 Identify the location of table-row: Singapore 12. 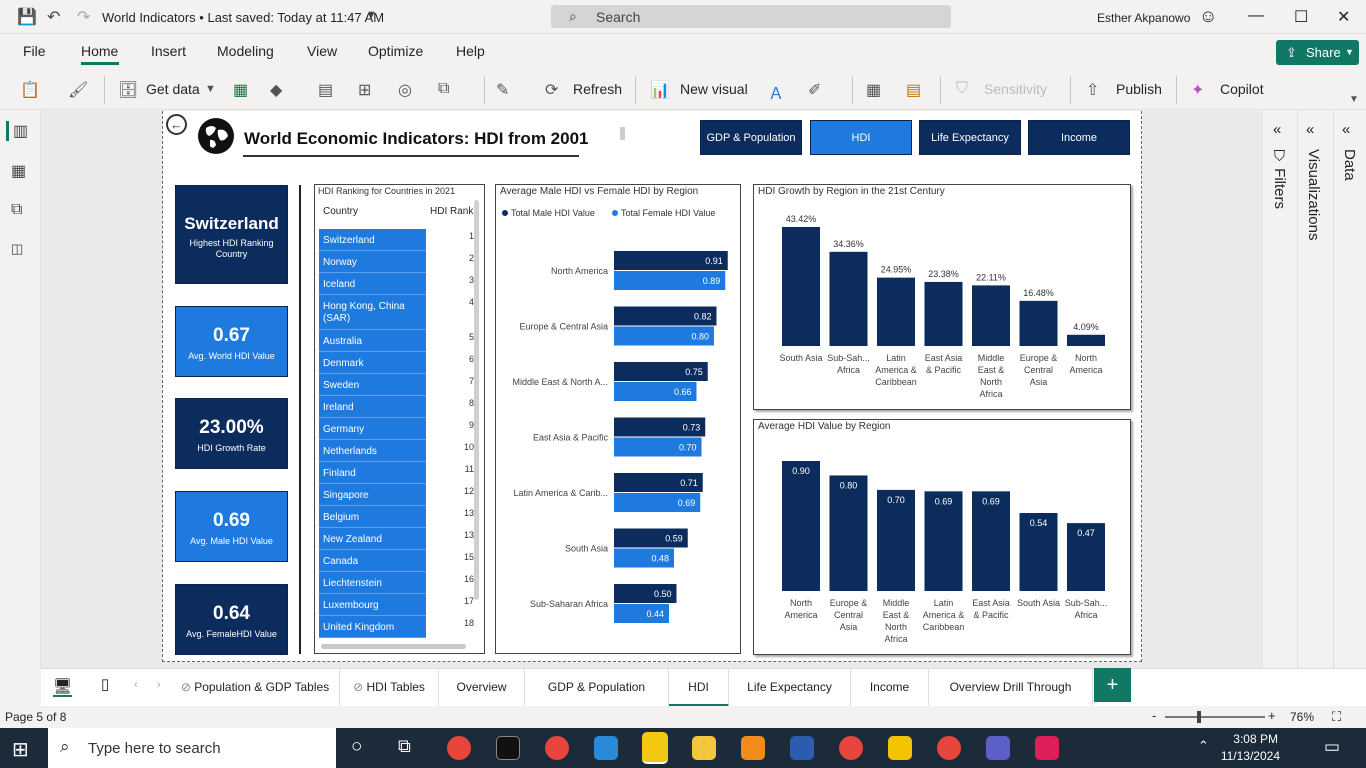
(396, 495).